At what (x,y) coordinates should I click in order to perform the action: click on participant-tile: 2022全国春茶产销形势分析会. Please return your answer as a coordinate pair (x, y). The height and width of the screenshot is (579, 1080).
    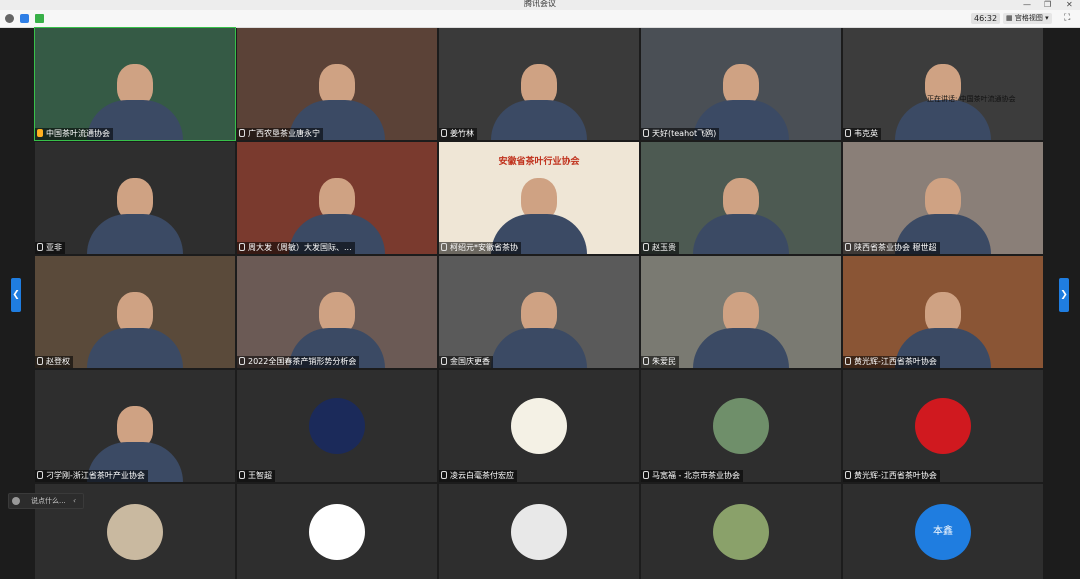
    Looking at the image, I should click on (337, 312).